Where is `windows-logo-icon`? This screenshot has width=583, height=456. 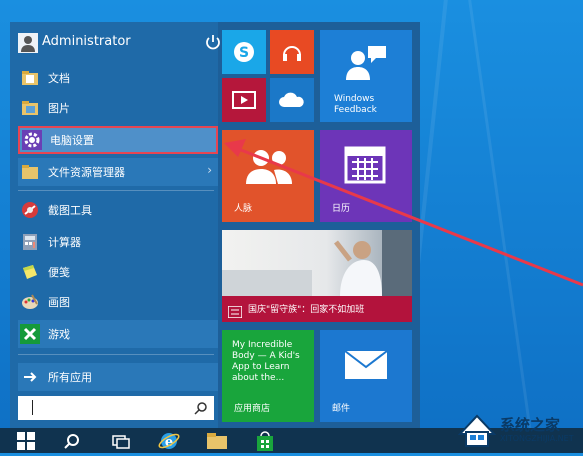
windows-logo-icon is located at coordinates (26, 443).